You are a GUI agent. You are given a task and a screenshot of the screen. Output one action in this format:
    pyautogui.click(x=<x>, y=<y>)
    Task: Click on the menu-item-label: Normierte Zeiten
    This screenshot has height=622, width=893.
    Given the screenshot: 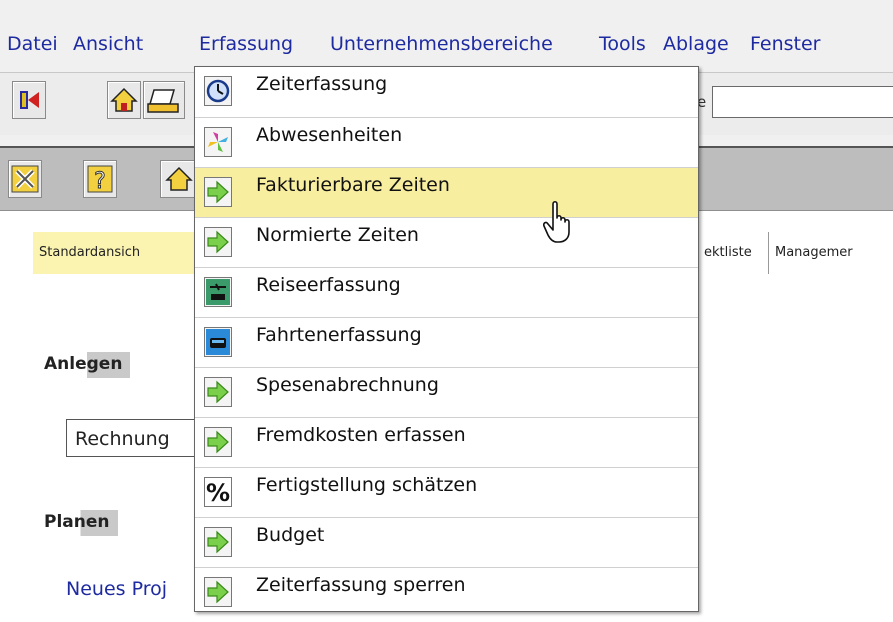 What is the action you would take?
    pyautogui.click(x=337, y=235)
    